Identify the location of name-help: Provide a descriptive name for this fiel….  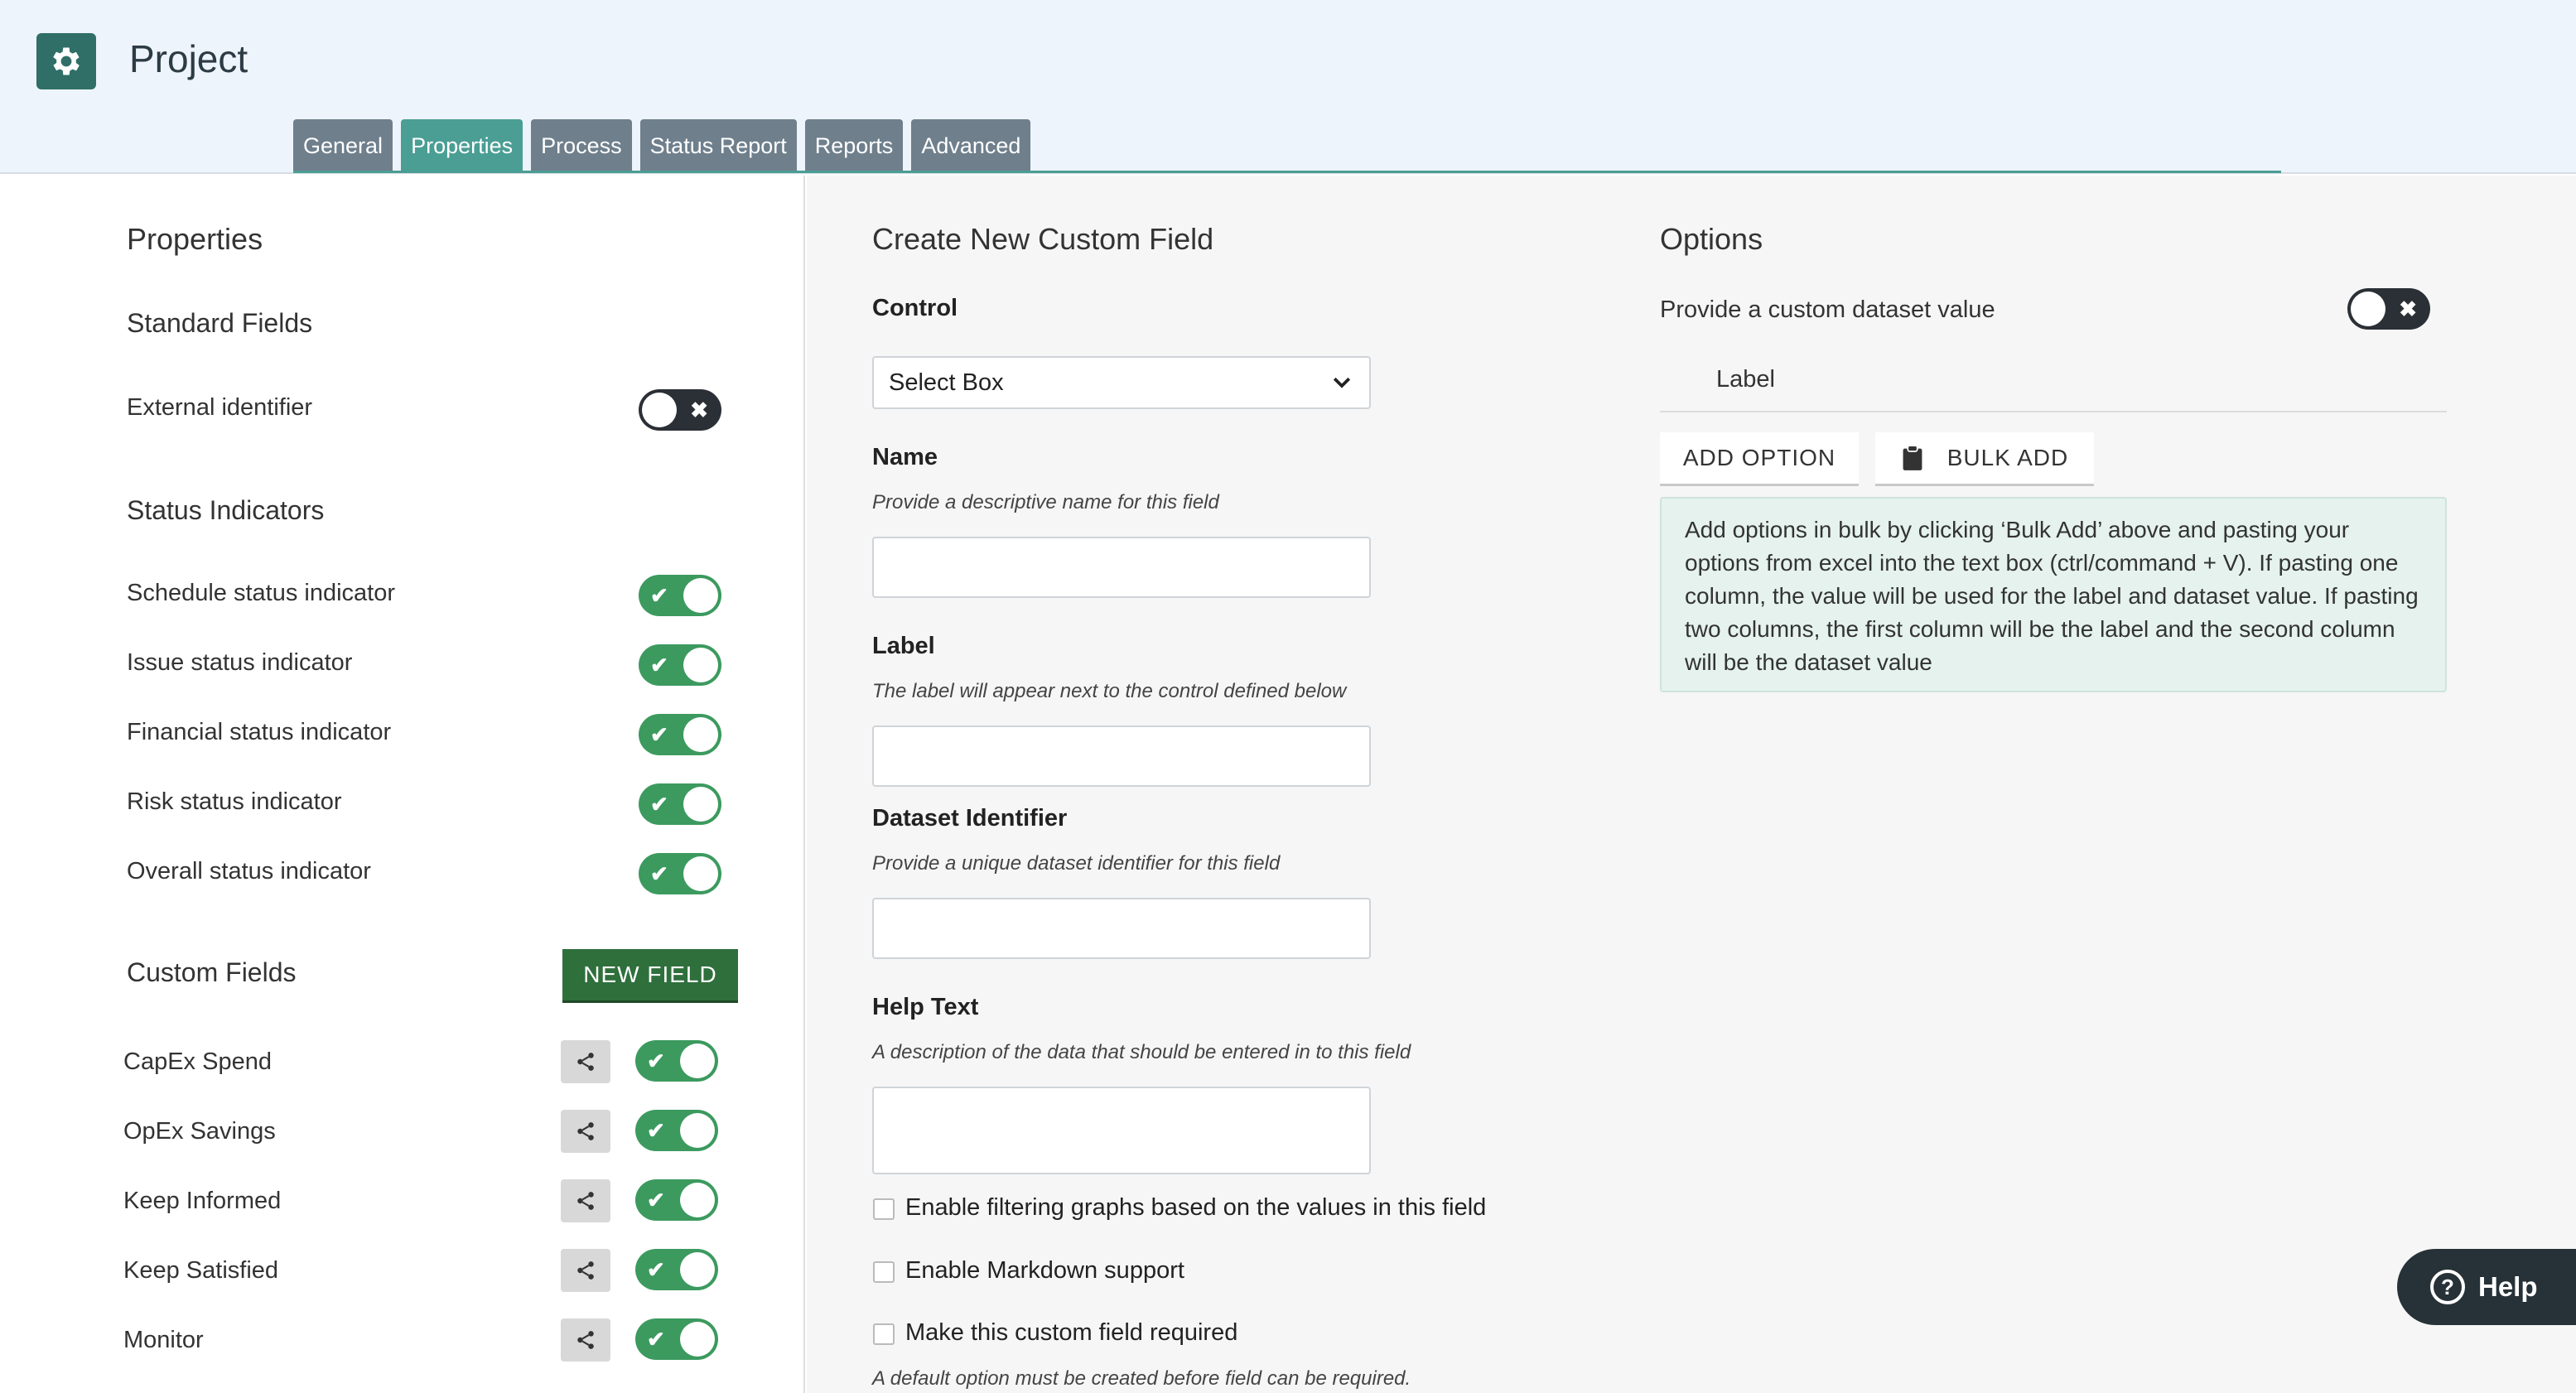
(1045, 502).